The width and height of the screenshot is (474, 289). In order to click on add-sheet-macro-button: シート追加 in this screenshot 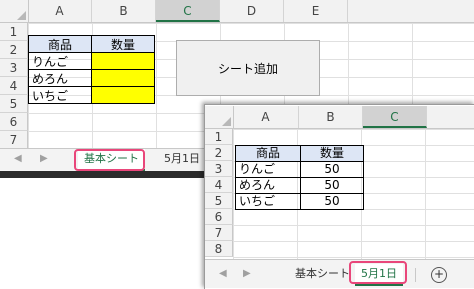, I will do `click(248, 68)`.